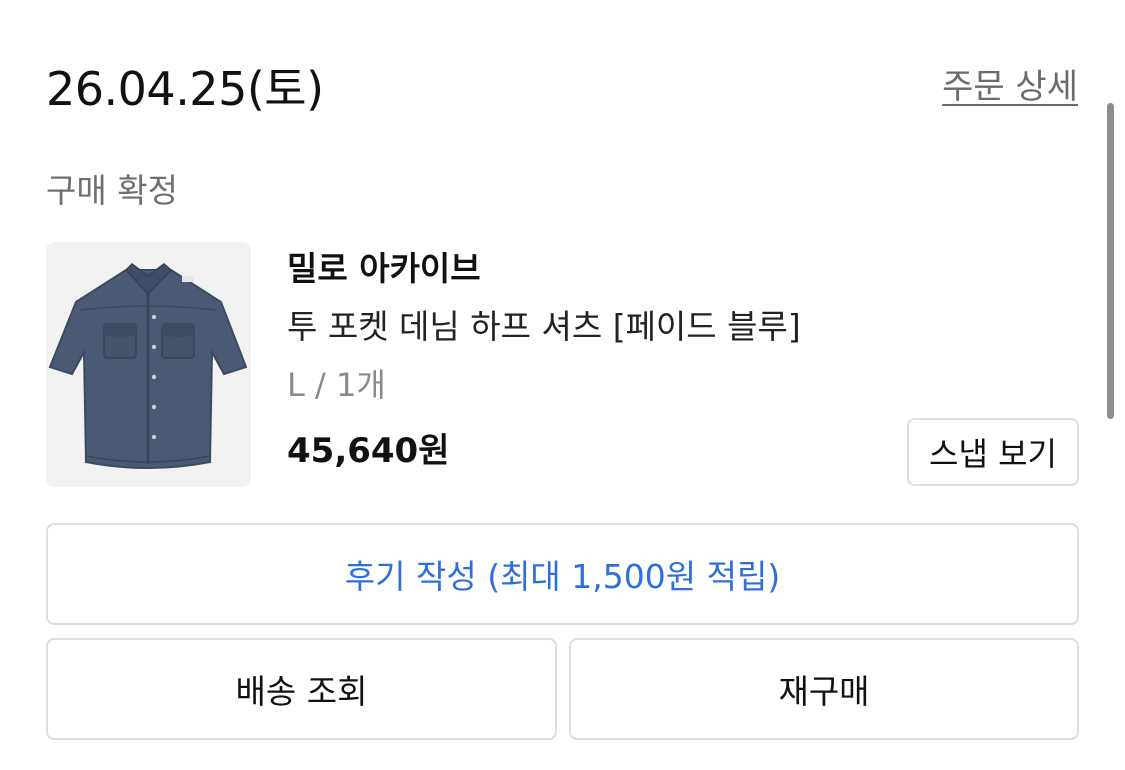  What do you see at coordinates (824, 689) in the screenshot?
I see `reorder-button: 재구매` at bounding box center [824, 689].